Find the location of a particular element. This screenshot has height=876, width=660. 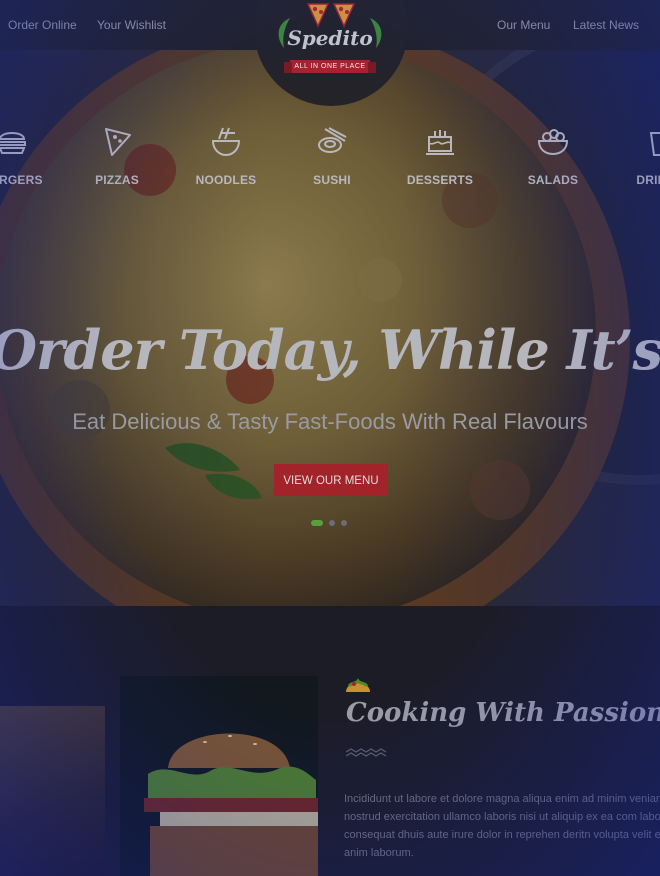

hero-title: Order Today, While It’s Hot is located at coordinates (330, 350).